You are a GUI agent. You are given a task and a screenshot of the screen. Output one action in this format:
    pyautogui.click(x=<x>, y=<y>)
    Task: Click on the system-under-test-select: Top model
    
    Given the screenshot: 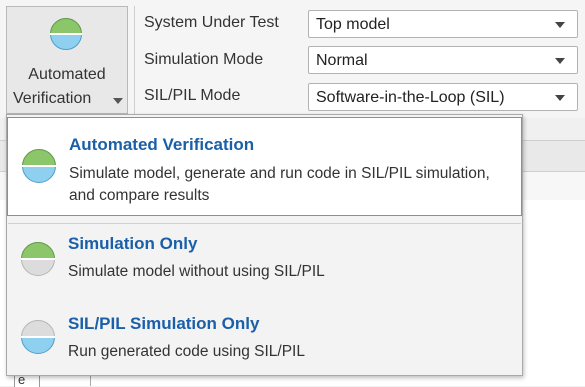 What is the action you would take?
    pyautogui.click(x=443, y=24)
    